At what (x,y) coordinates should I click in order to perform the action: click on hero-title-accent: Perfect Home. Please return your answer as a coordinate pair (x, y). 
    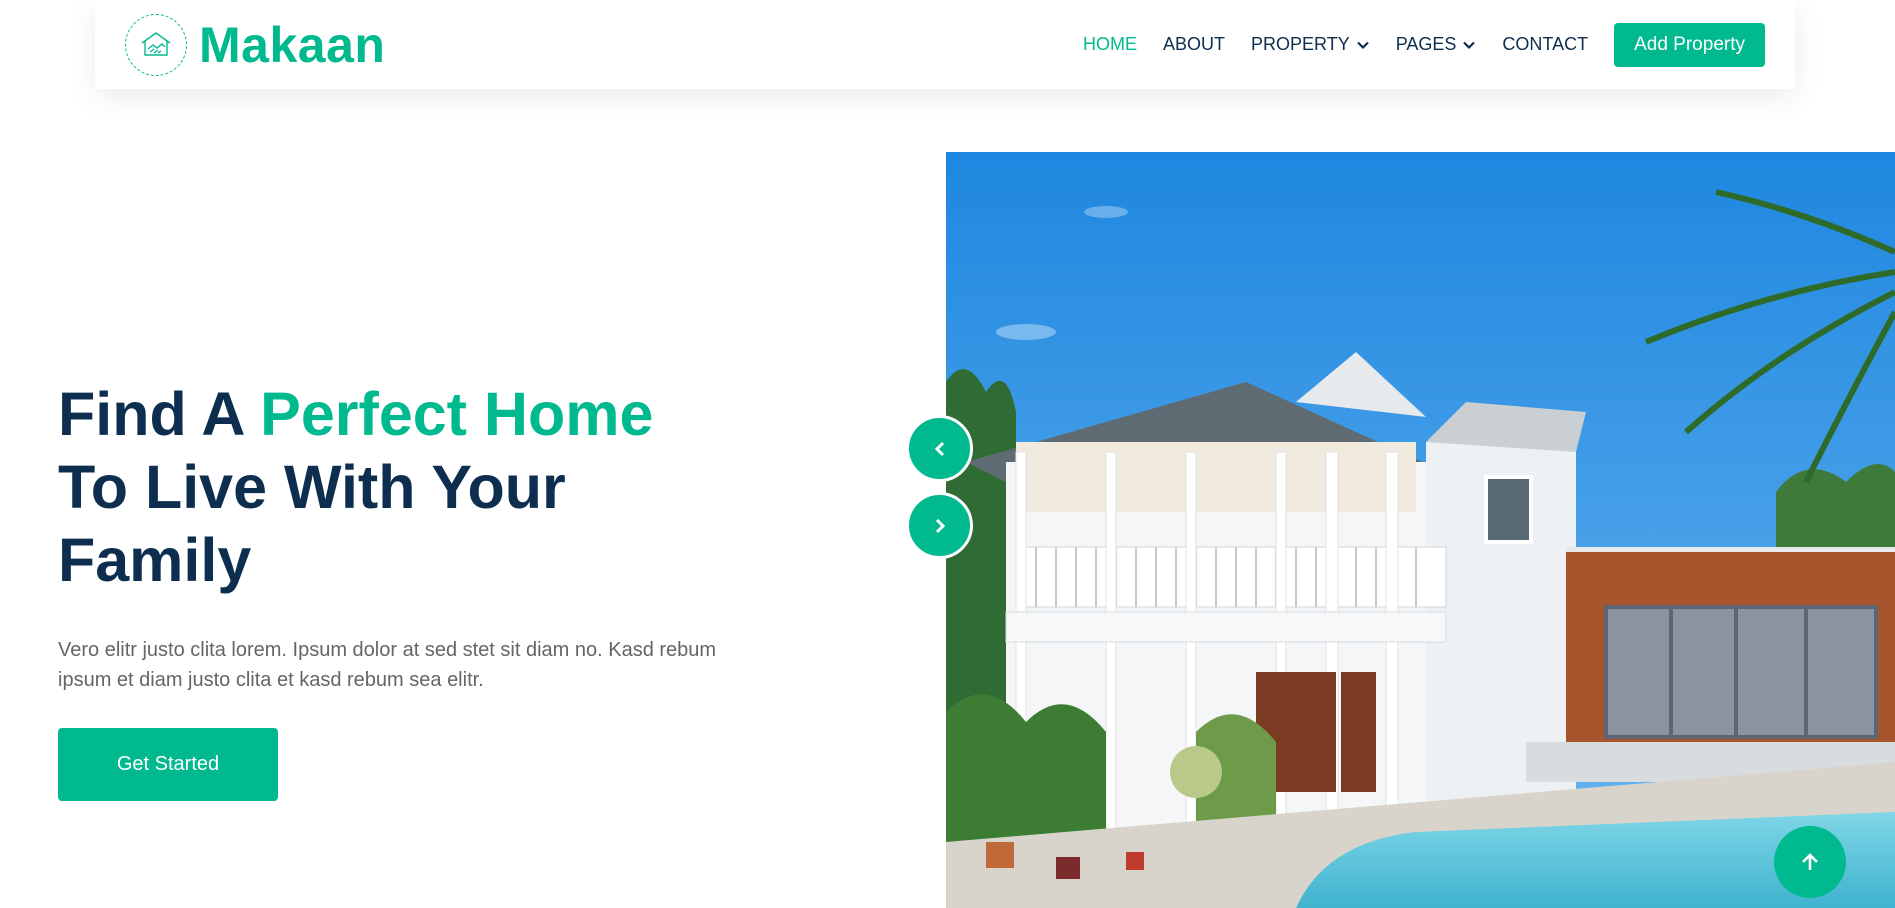
    Looking at the image, I should click on (457, 414).